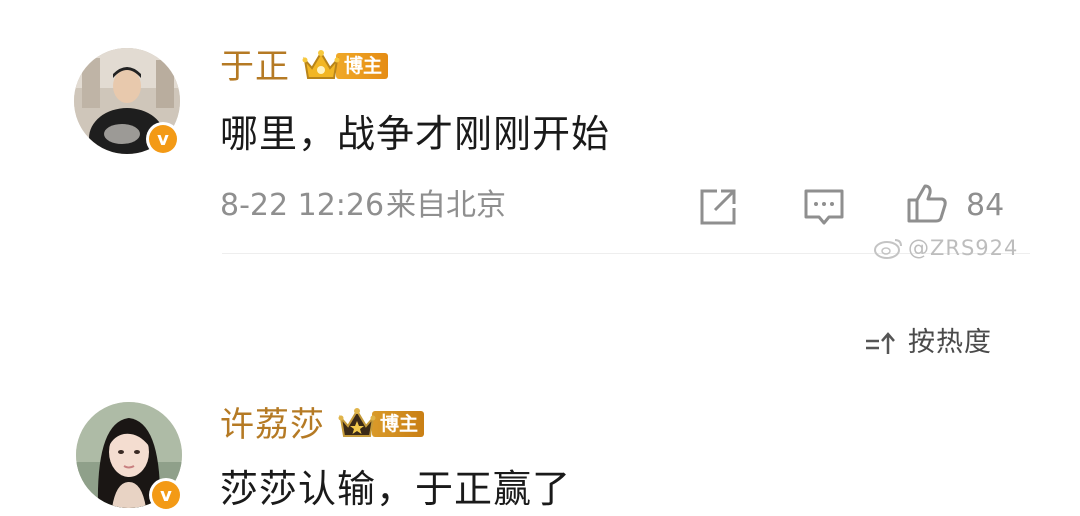 This screenshot has height=516, width=1080. I want to click on like-icon, so click(927, 203).